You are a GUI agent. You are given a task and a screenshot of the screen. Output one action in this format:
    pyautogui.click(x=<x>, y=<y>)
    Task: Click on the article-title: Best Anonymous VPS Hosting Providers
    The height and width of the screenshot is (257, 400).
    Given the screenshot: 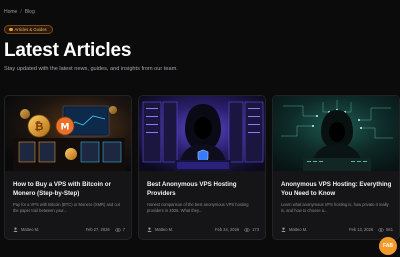 What is the action you would take?
    pyautogui.click(x=205, y=189)
    